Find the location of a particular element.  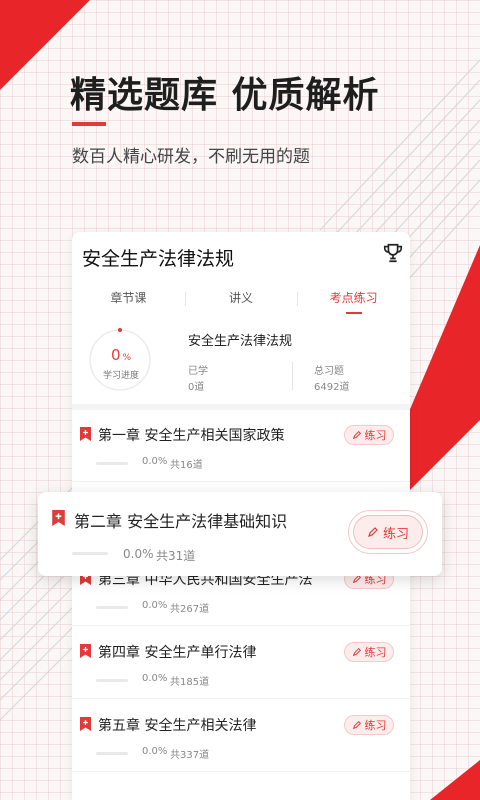

chapter-title: 第二章 安全生产法律基础知识 is located at coordinates (181, 521).